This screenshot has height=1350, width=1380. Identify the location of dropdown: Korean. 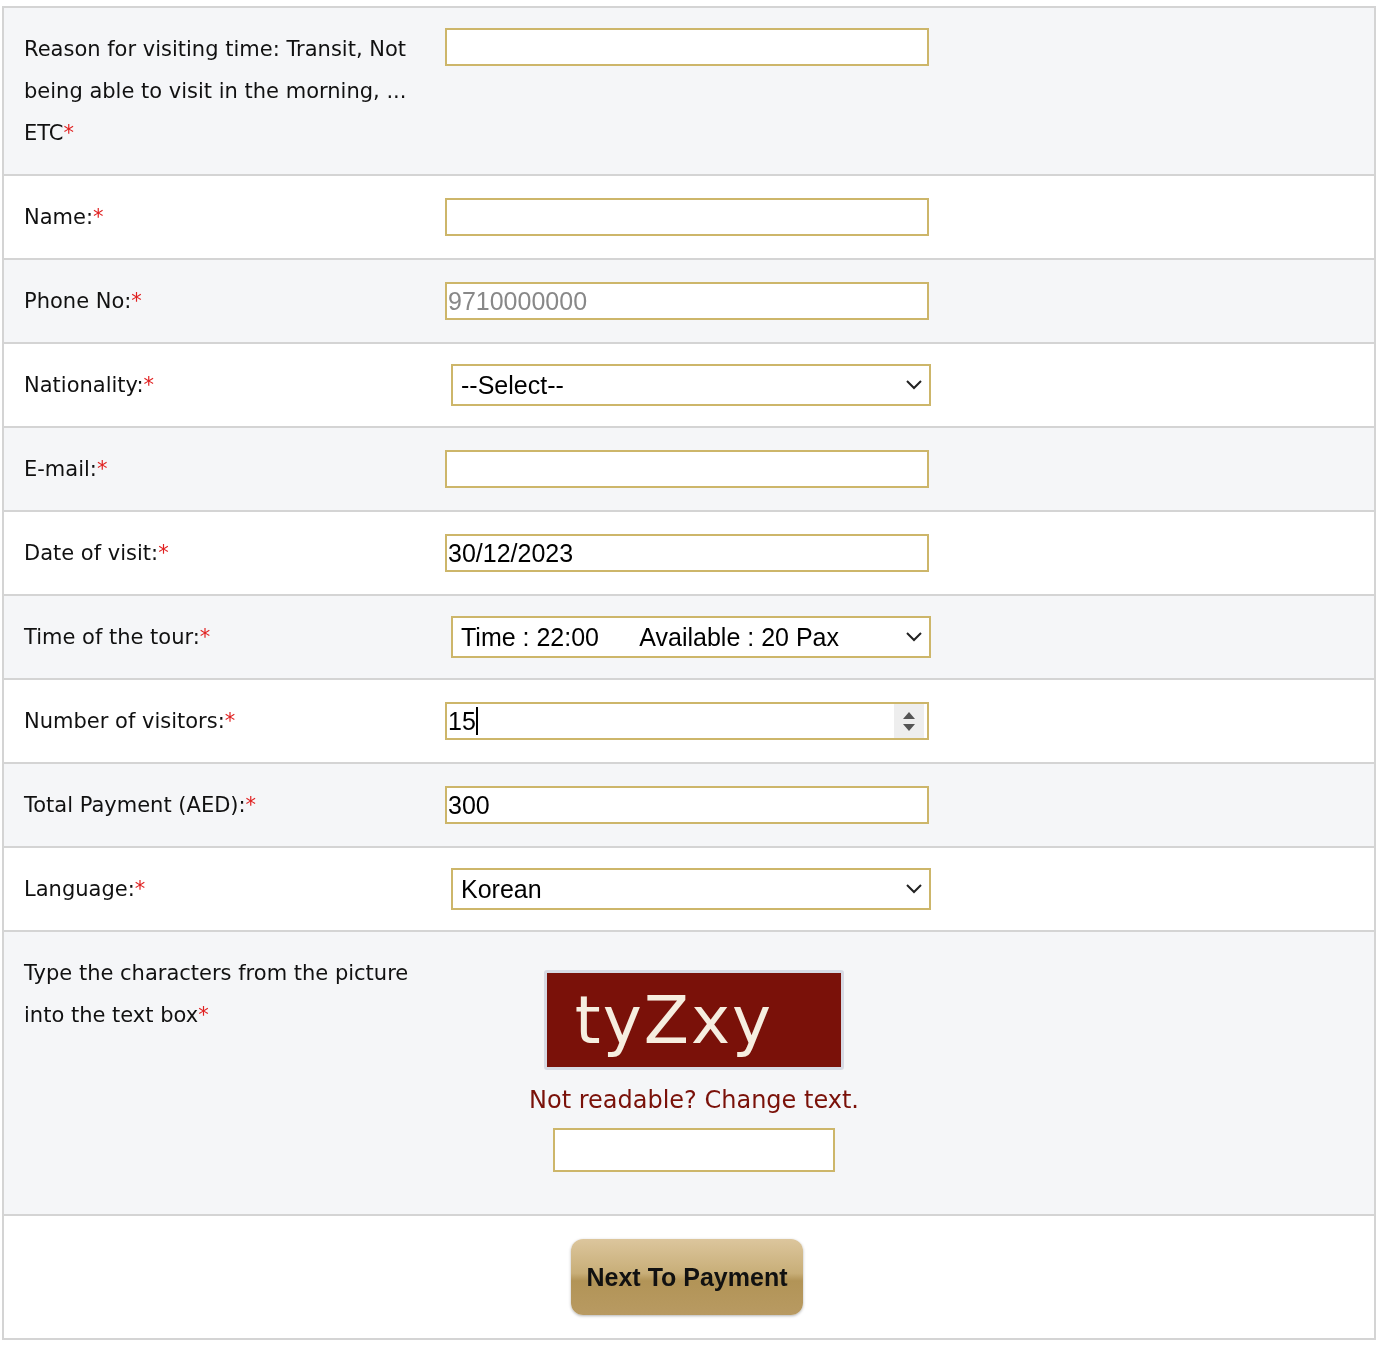
(691, 889).